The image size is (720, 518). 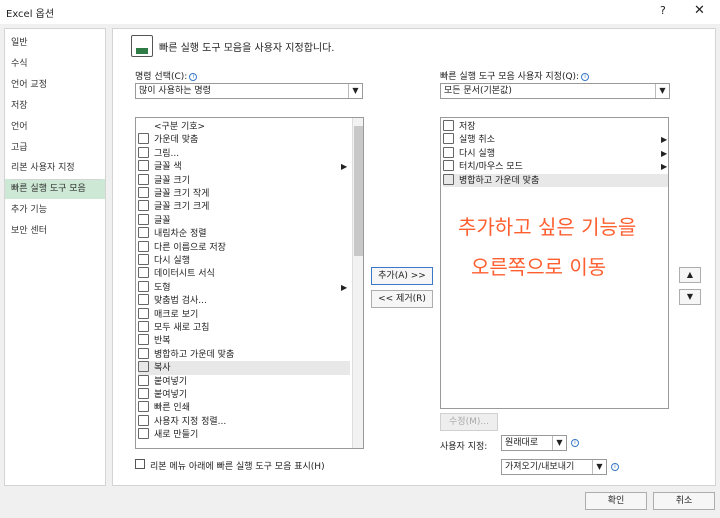 I want to click on command-item: 글꼴 색 ▶, so click(x=244, y=166).